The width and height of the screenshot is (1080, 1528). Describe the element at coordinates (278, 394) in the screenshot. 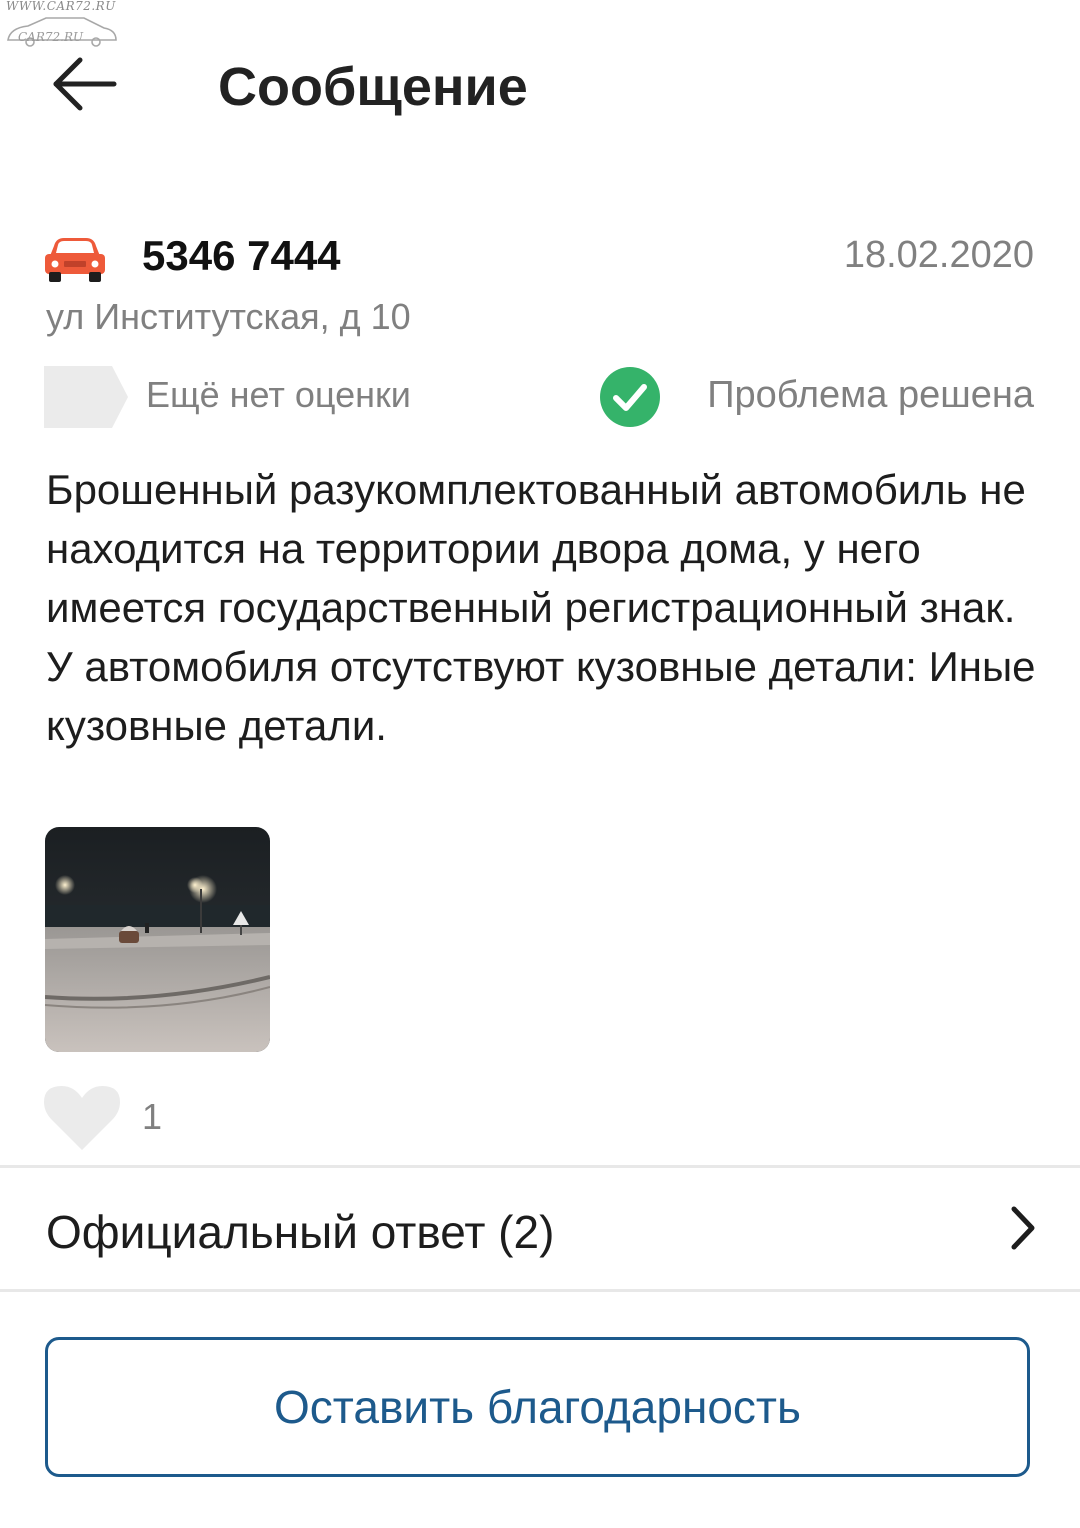

I see `rating-status: Ещё нет оценки` at that location.